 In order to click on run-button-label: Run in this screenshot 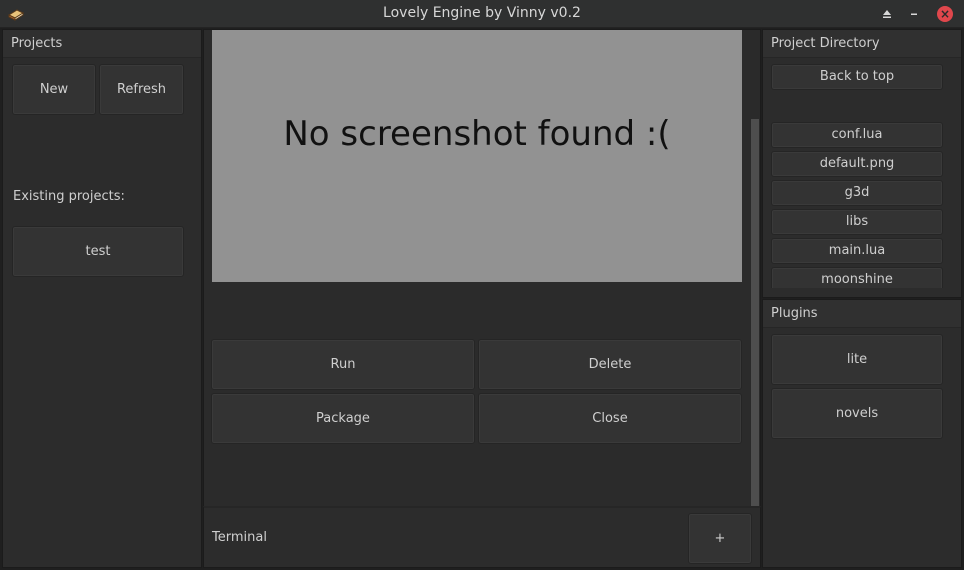, I will do `click(343, 364)`.